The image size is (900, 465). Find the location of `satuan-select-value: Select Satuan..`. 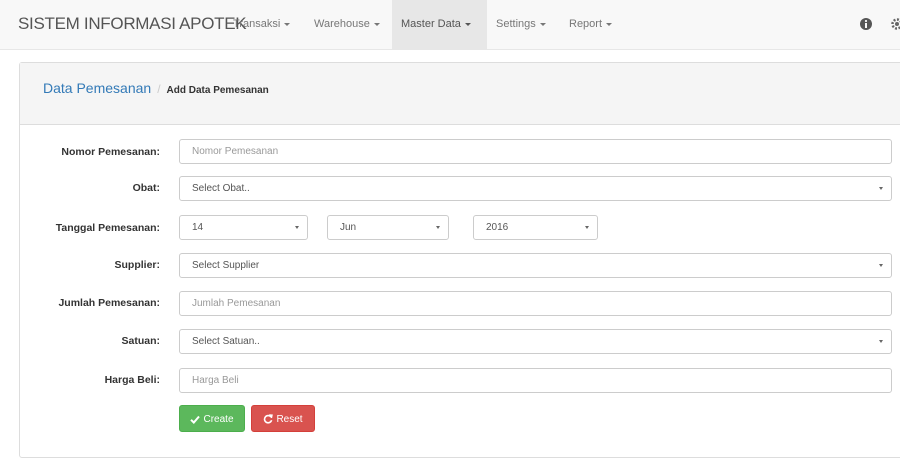

satuan-select-value: Select Satuan.. is located at coordinates (226, 341).